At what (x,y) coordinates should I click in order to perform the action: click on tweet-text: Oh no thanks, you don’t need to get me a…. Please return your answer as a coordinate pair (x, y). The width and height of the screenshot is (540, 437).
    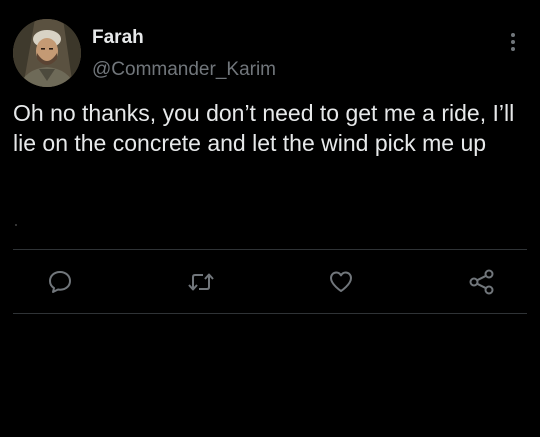
    Looking at the image, I should click on (267, 128).